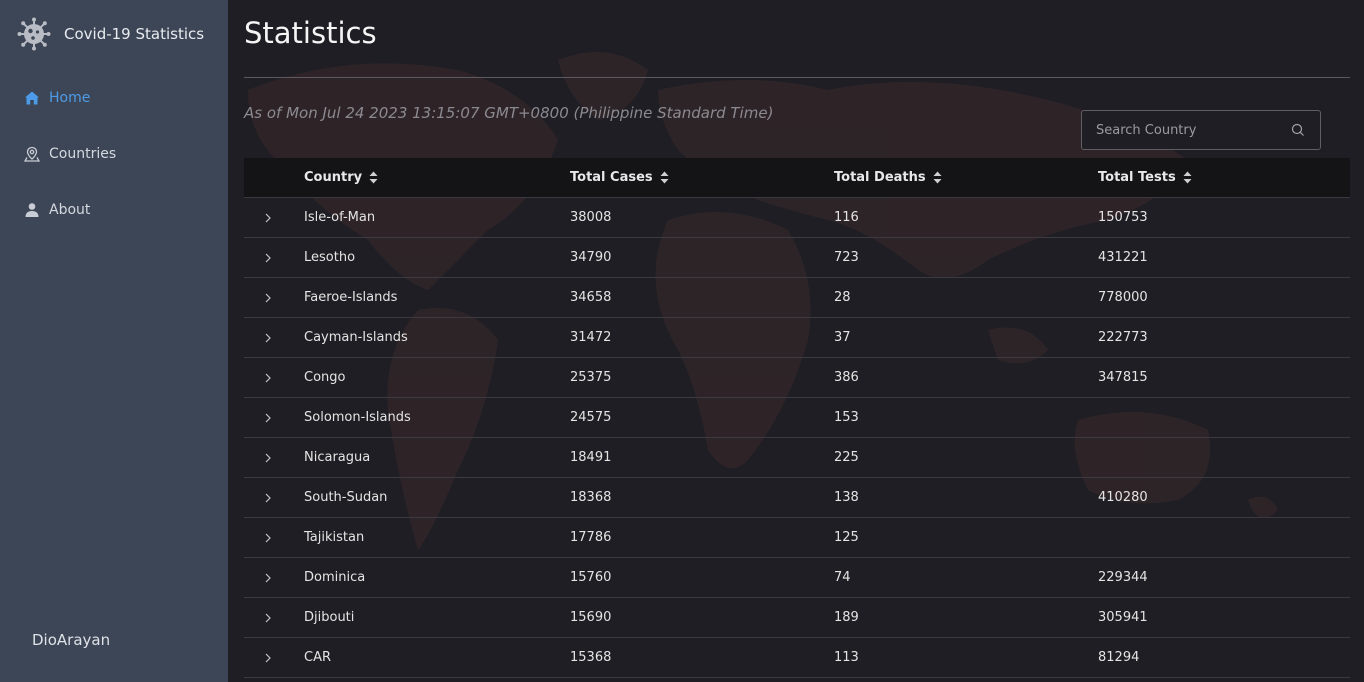 This screenshot has height=682, width=1364. Describe the element at coordinates (340, 217) in the screenshot. I see `cell-country: Isle-of-Man` at that location.